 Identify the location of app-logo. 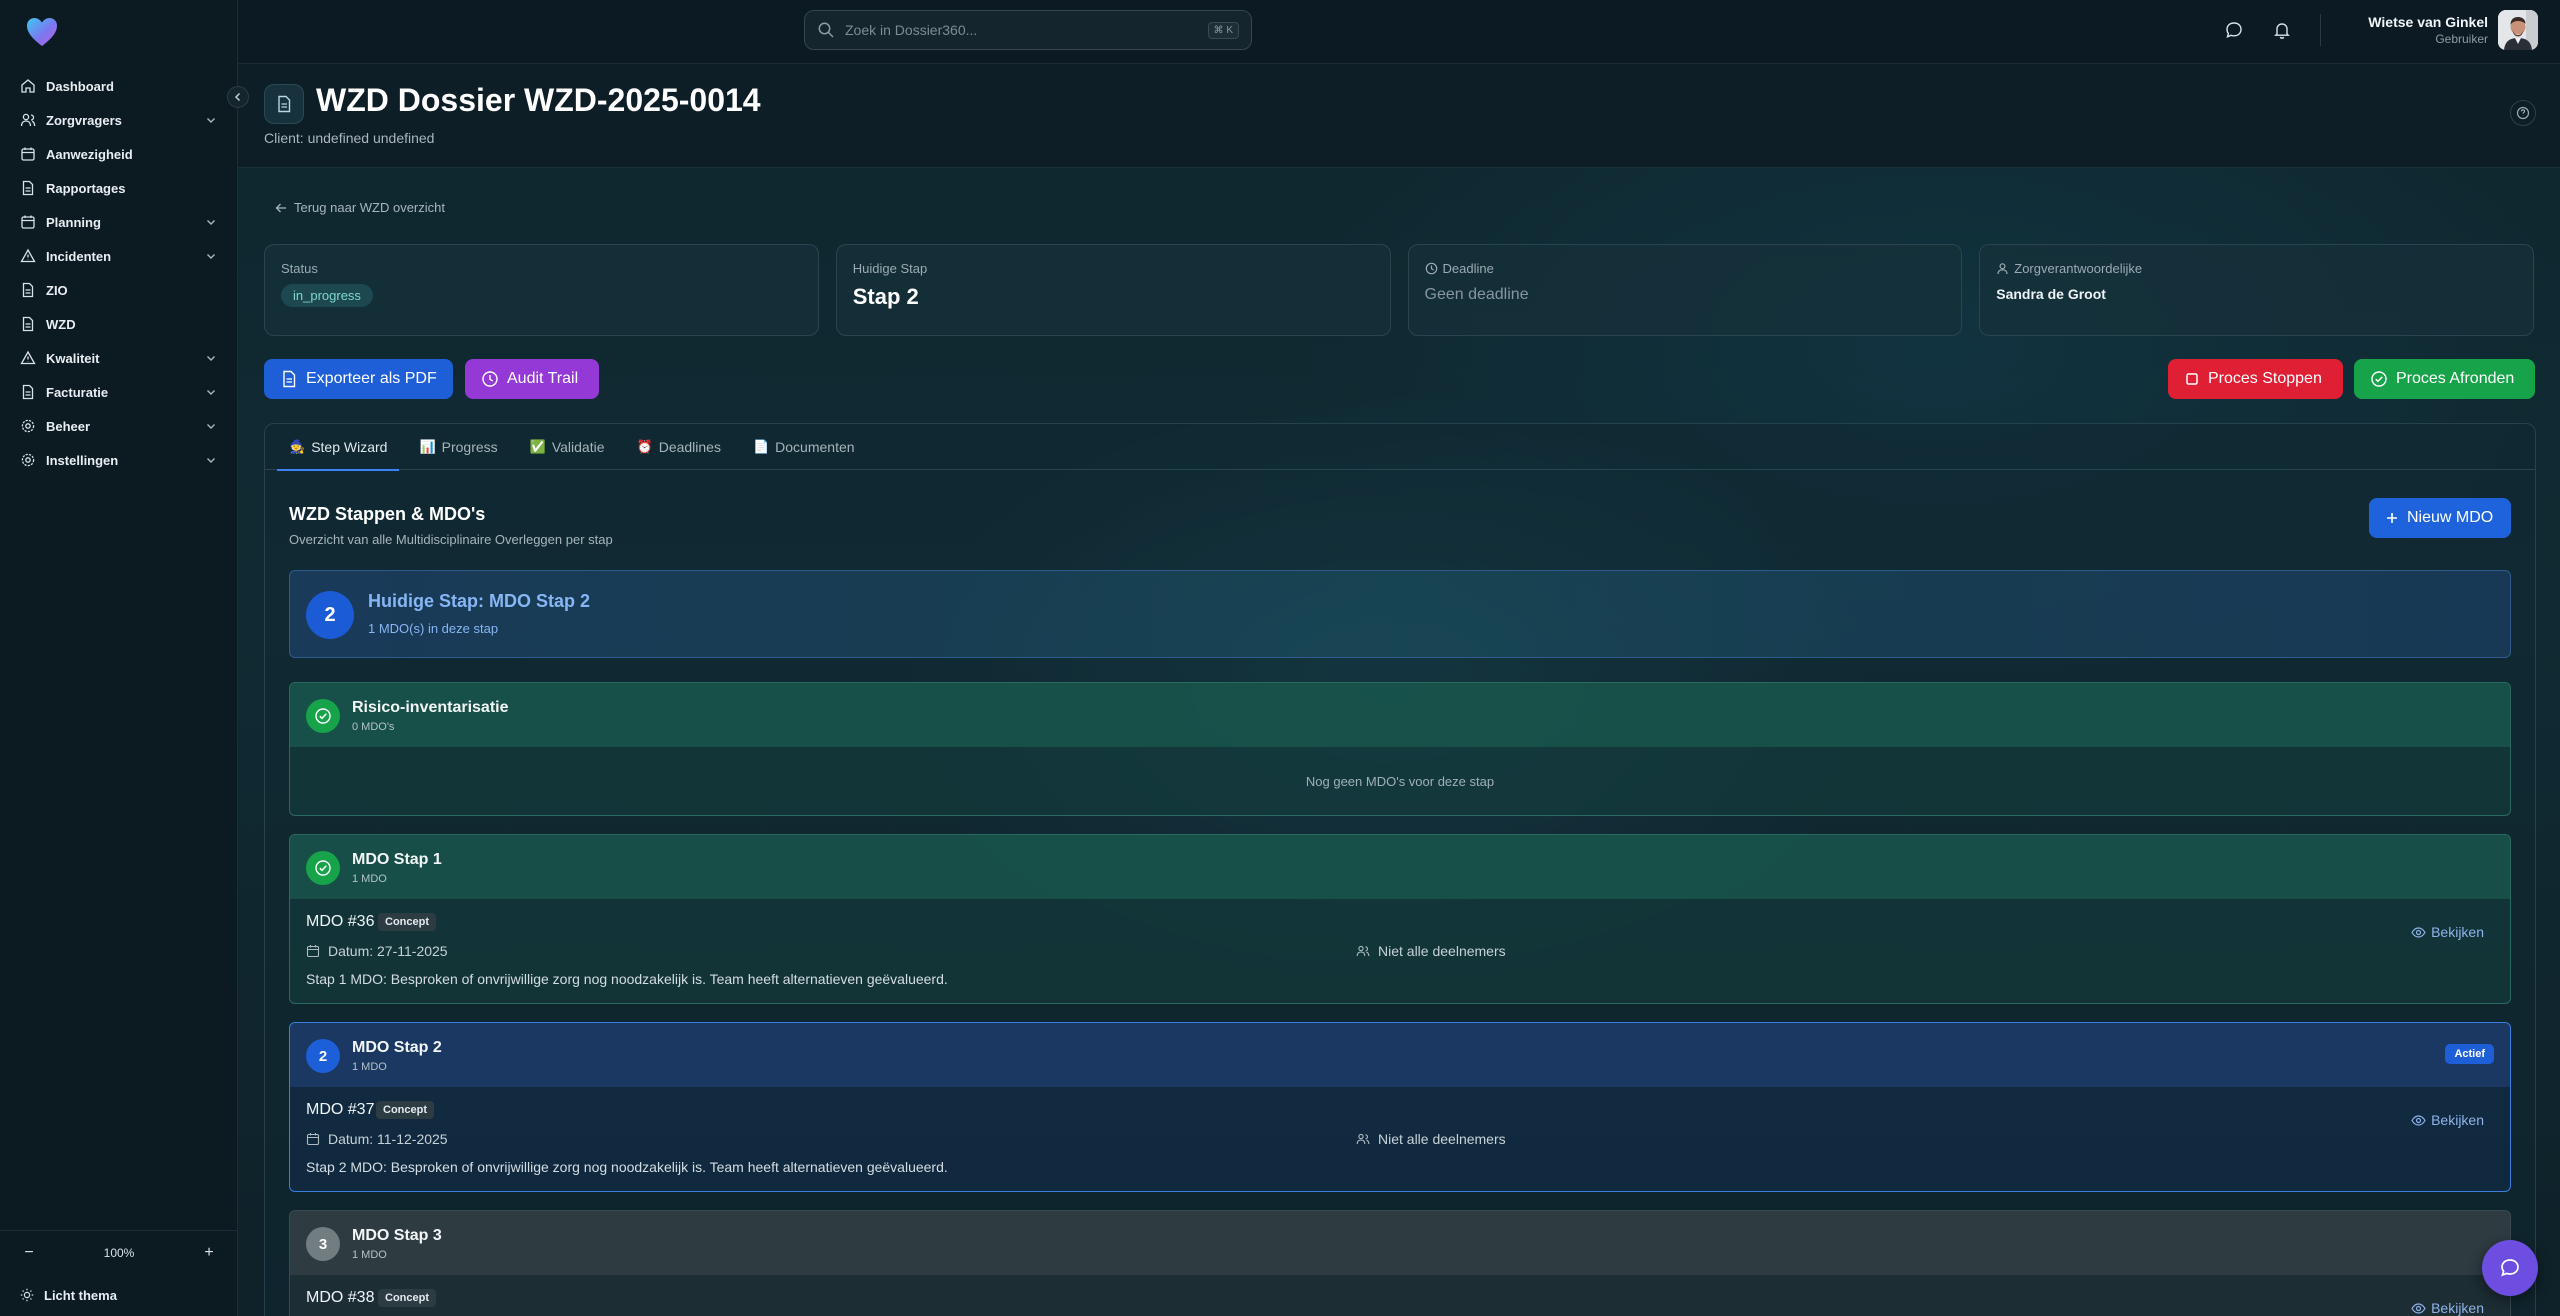
(42, 32).